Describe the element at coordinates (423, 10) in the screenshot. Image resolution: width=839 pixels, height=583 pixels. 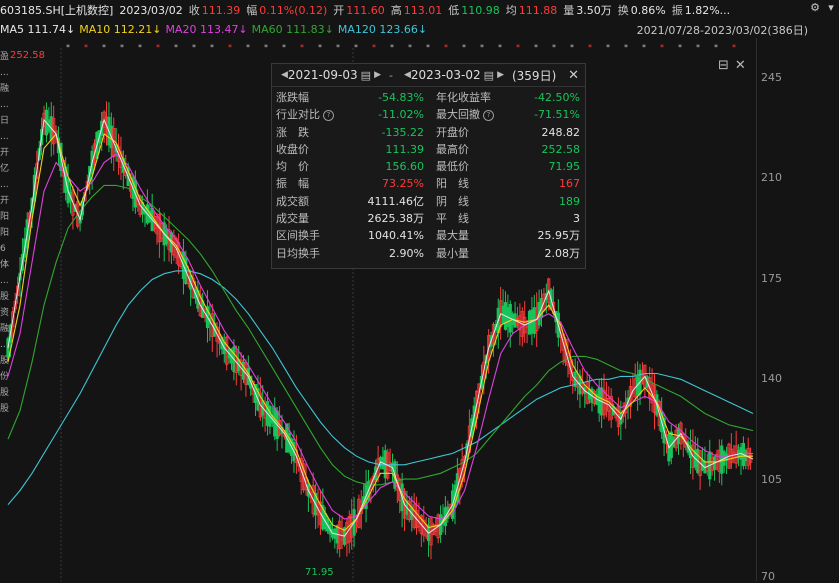
I see `high-value: 113.01` at that location.